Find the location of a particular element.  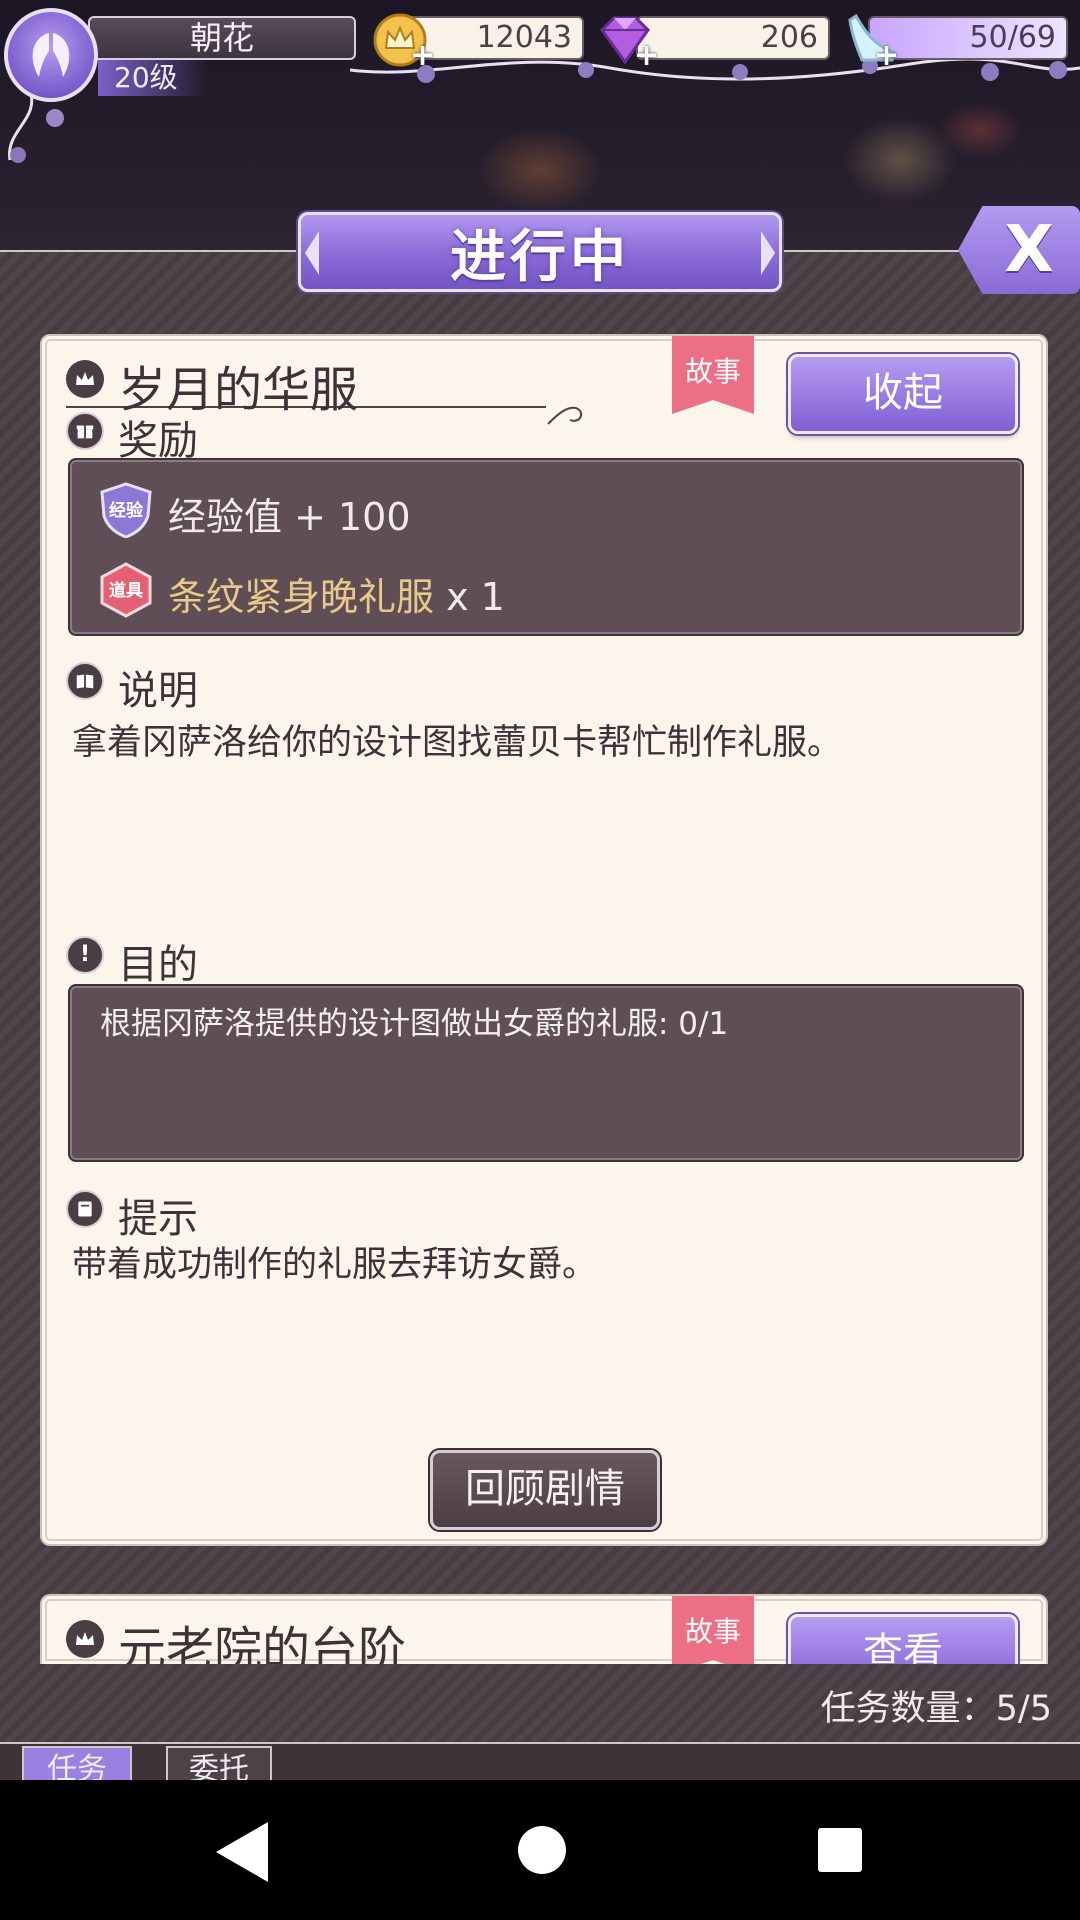

panel-title-ribbon: 进行中 is located at coordinates (540, 252).